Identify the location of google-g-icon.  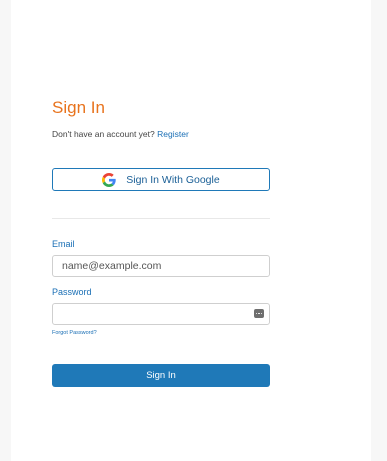
(109, 179).